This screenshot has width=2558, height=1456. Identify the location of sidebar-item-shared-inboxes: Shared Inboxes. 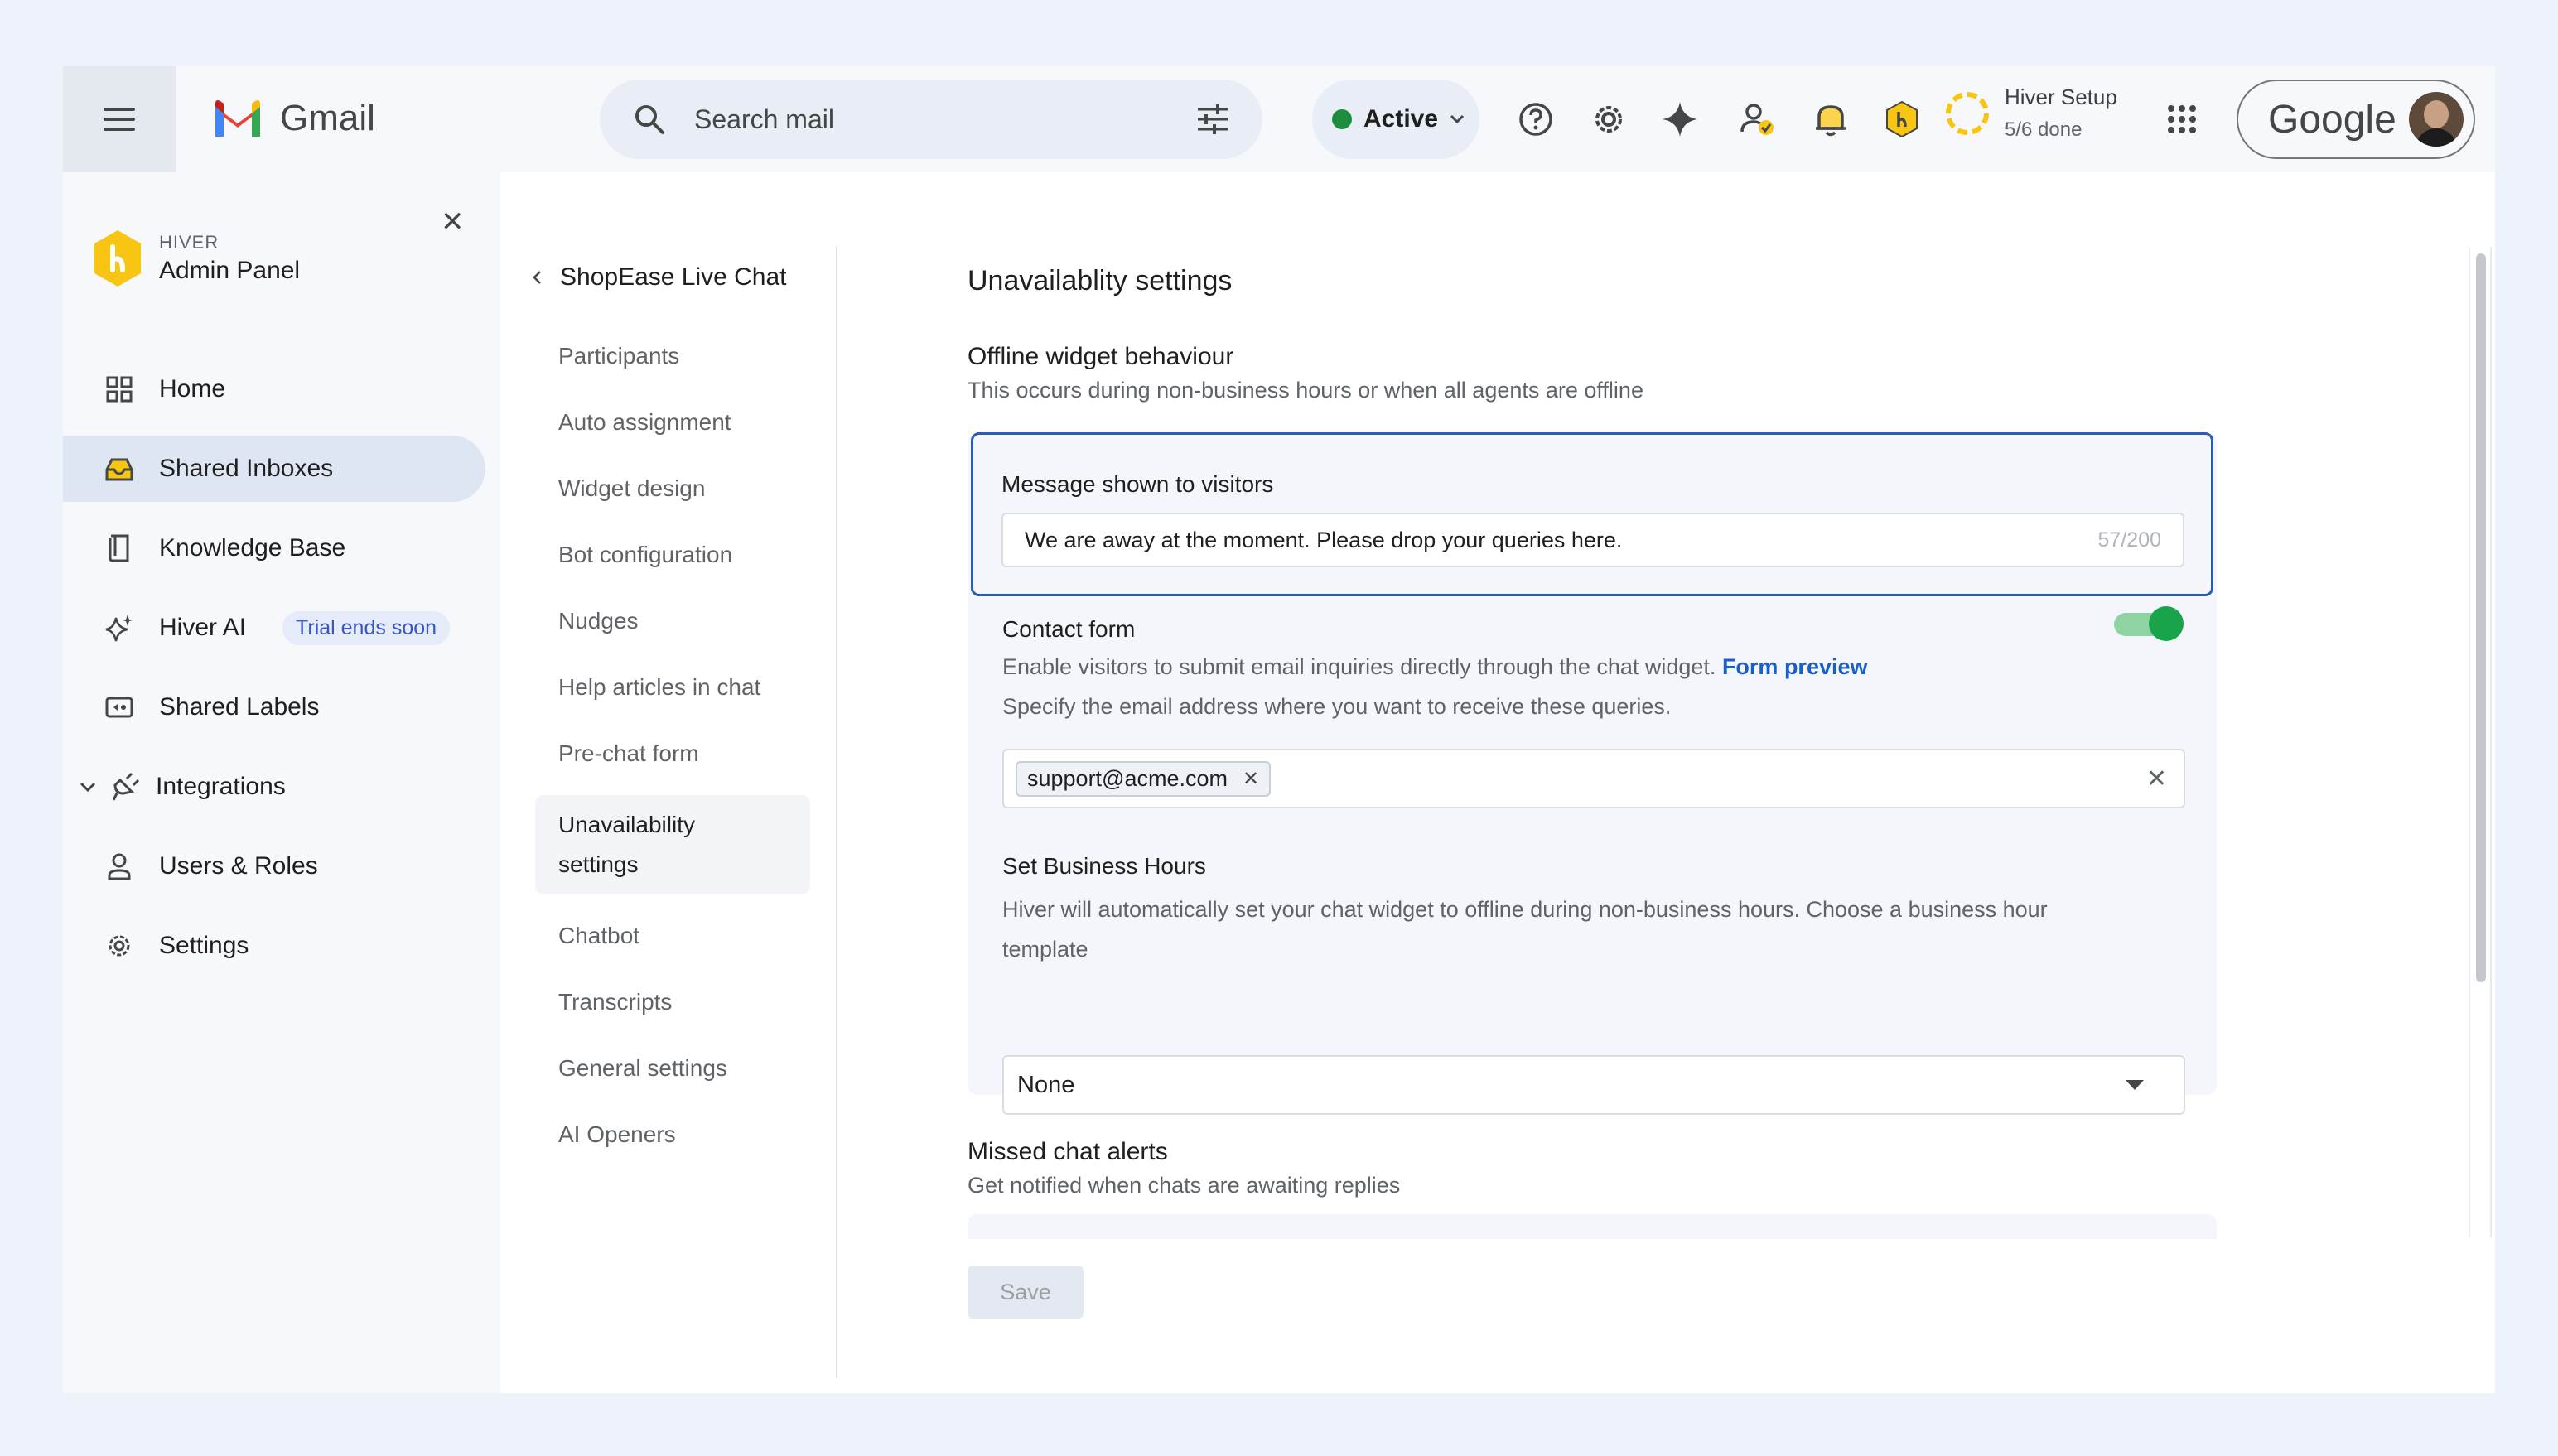
(274, 469).